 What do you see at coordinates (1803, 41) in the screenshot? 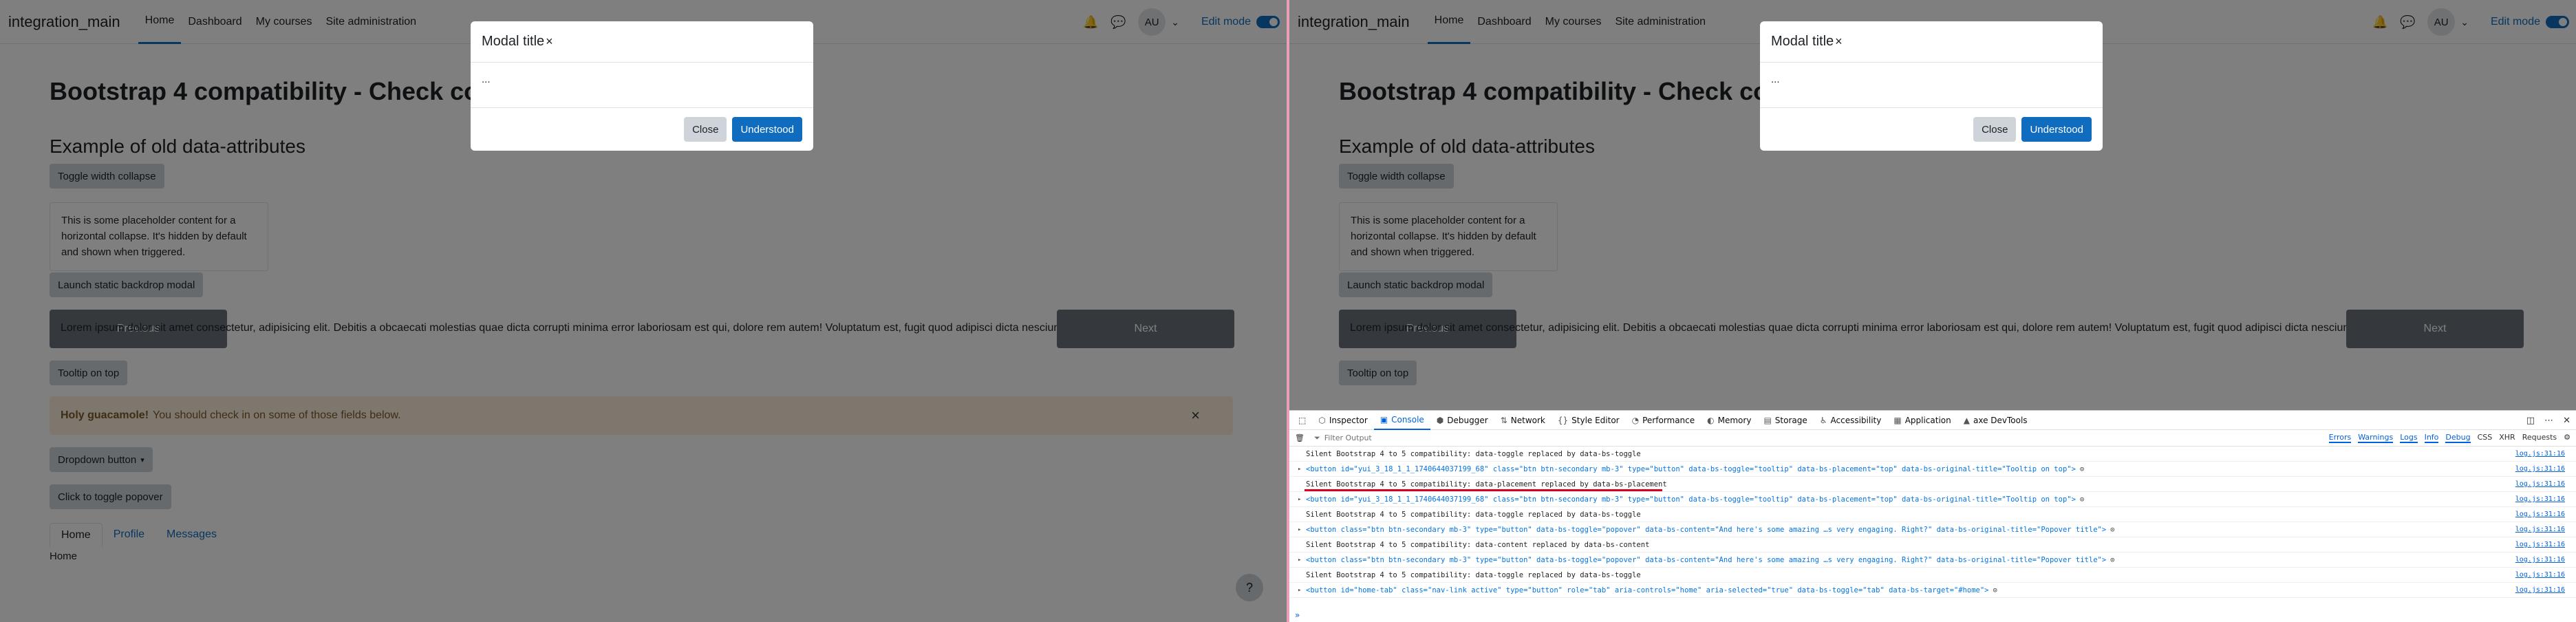
I see `modal-title: Modal title` at bounding box center [1803, 41].